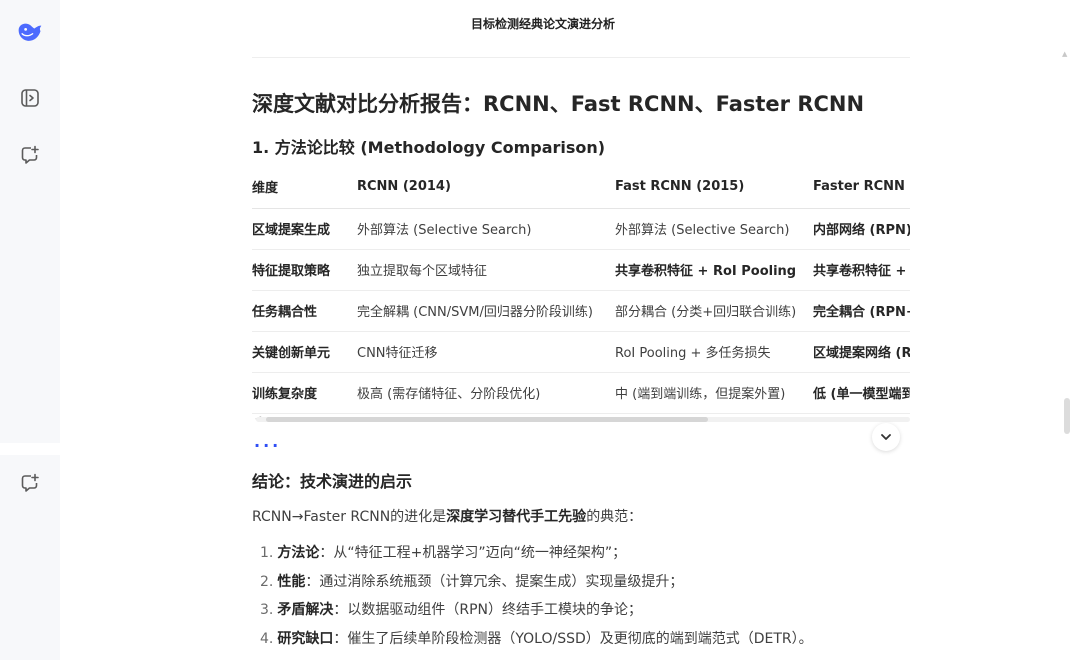  I want to click on list-item-text: ：催生了后续单阶段检测器（YOLO/SSD）及更彻底的端到端范式（DETR）。, so click(573, 638).